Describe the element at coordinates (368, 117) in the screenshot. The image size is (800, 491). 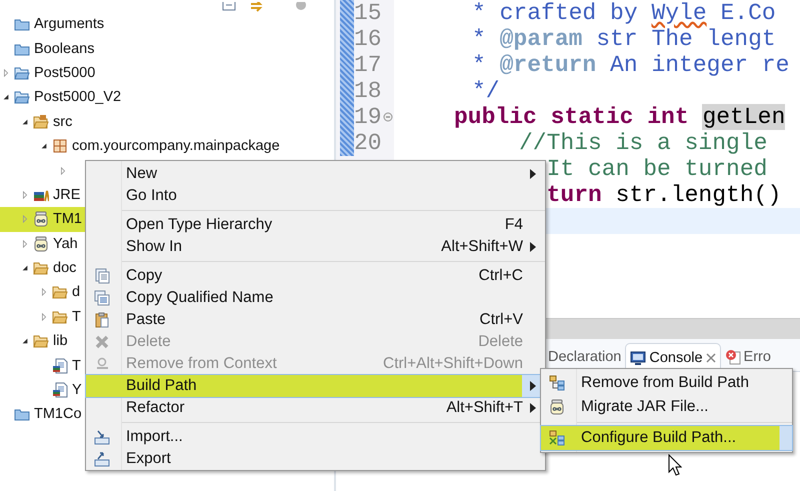
I see `line-number: 19` at that location.